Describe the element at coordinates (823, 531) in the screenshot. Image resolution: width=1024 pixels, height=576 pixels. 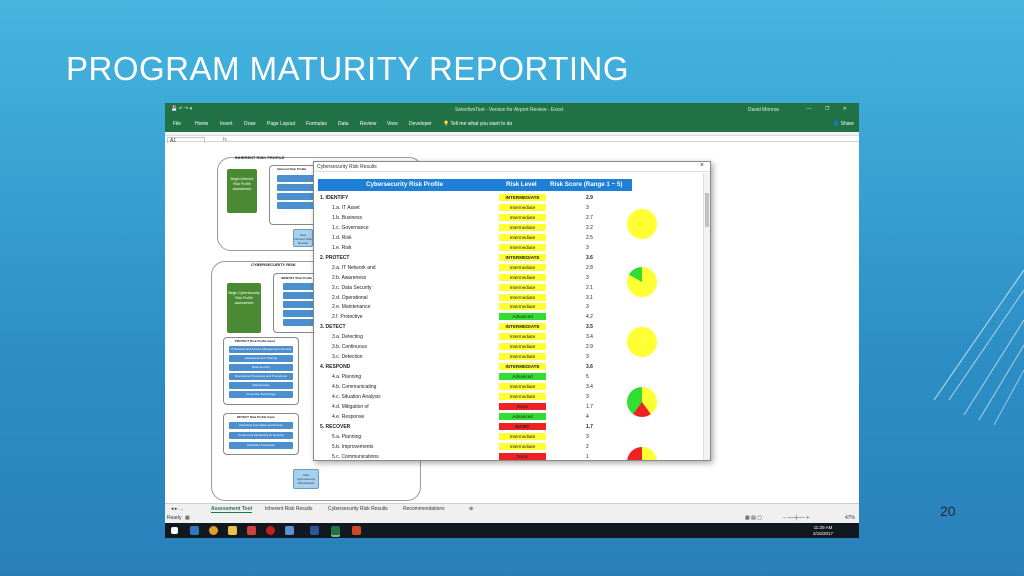
I see `system-clock: 11:39 AM 2/16/2017` at that location.